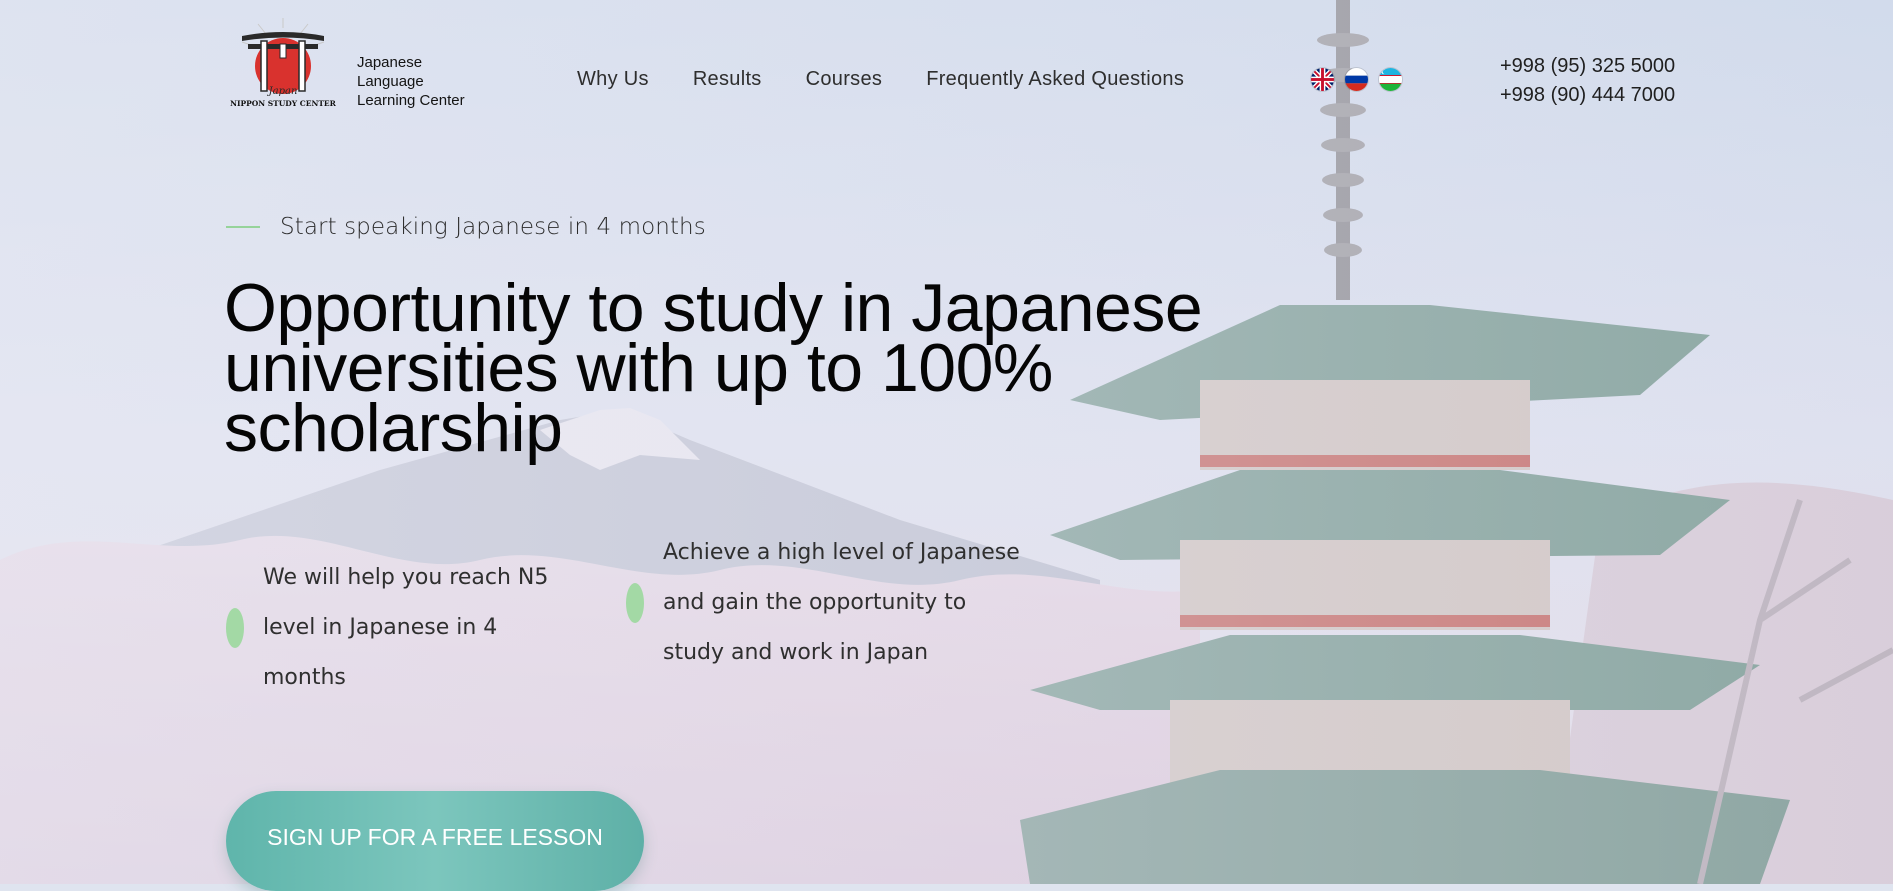 This screenshot has height=891, width=1893. What do you see at coordinates (435, 837) in the screenshot?
I see `cta-label: SIGN UP FOR A FREE LESSON` at bounding box center [435, 837].